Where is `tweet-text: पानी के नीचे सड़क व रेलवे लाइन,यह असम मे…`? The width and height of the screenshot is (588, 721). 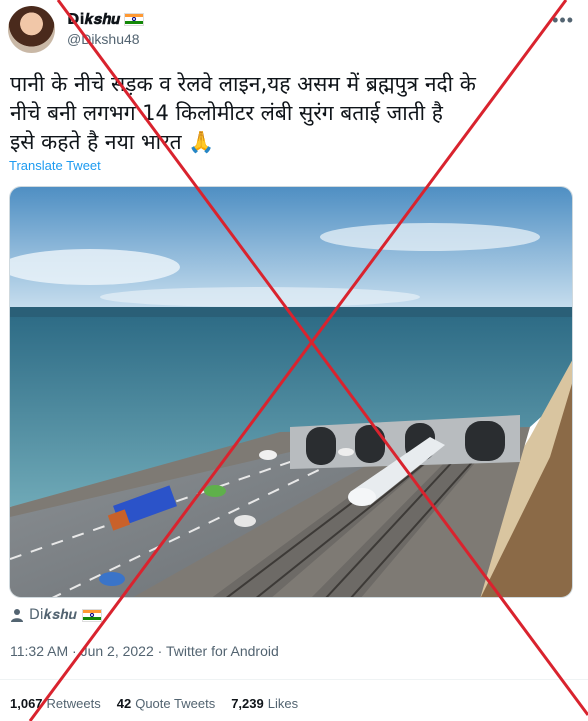
tweet-text: पानी के नीचे सड़क व रेलवे लाइन,यह असम मे… is located at coordinates (290, 113).